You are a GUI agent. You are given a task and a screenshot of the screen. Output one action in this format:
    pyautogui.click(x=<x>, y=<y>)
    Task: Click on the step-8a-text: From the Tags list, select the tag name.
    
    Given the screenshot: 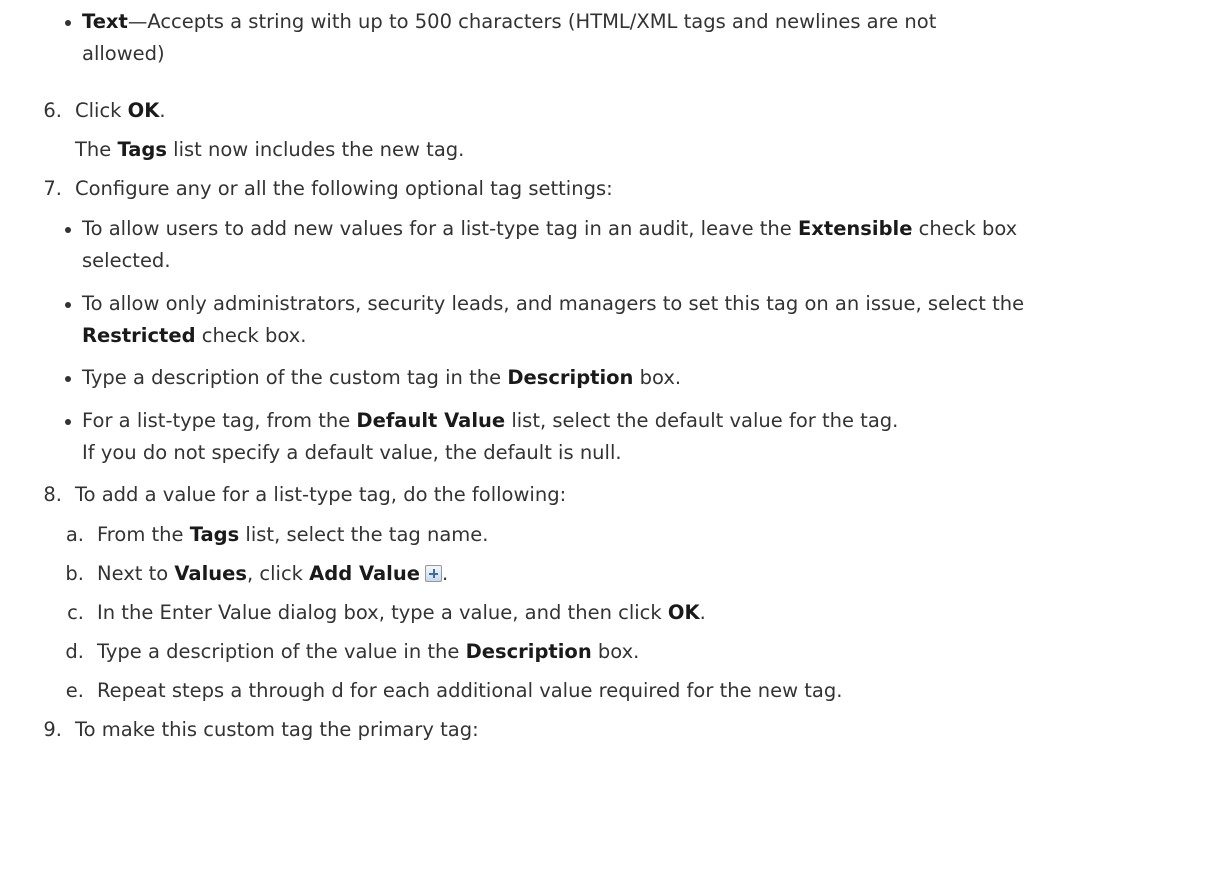 What is the action you would take?
    pyautogui.click(x=293, y=534)
    